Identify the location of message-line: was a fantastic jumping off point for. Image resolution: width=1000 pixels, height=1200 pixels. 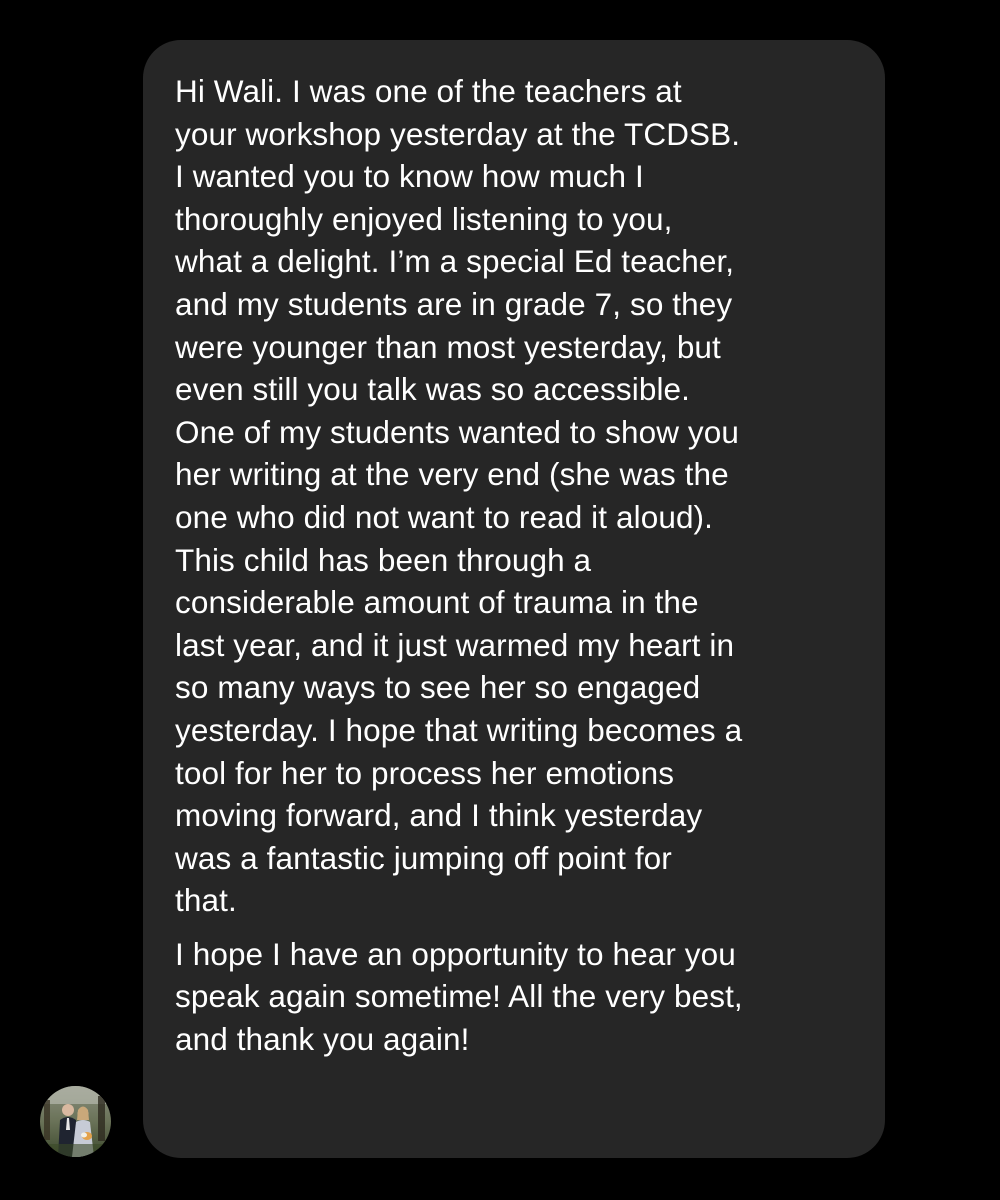
(423, 857).